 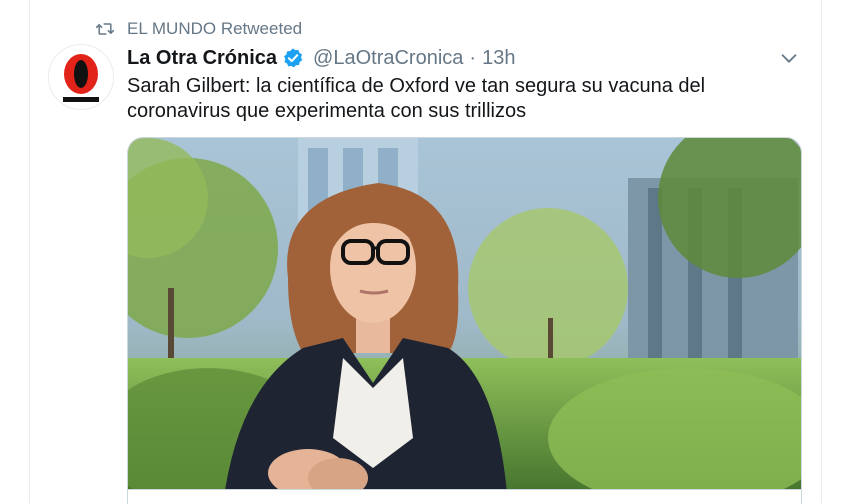 What do you see at coordinates (105, 29) in the screenshot?
I see `retweet-icon` at bounding box center [105, 29].